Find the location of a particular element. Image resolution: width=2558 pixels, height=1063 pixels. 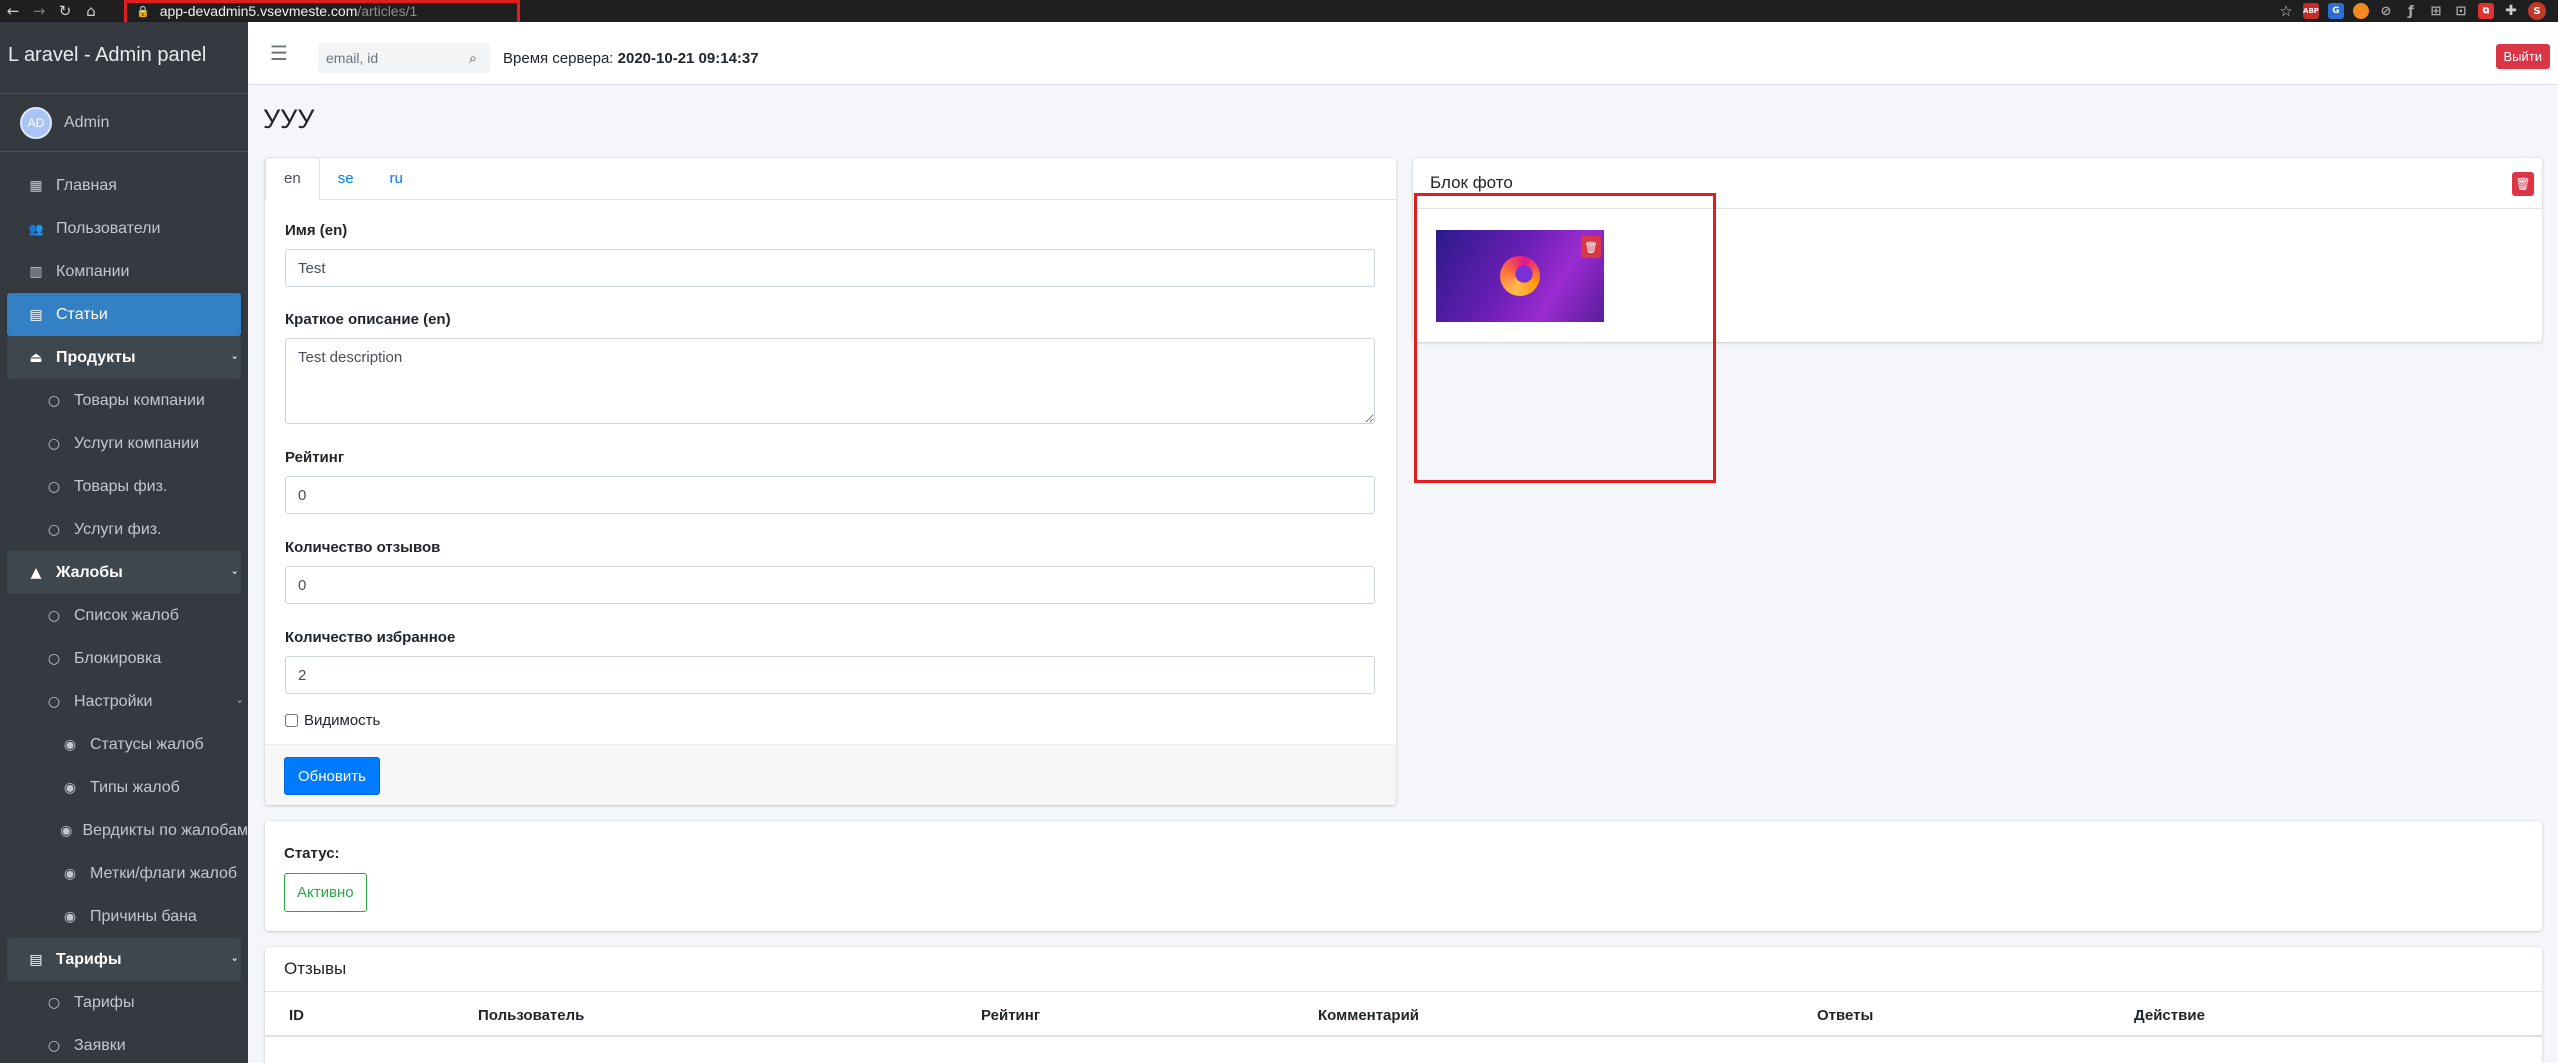

sidebar-item-settings: ○ Настройки ‹ is located at coordinates (124, 701).